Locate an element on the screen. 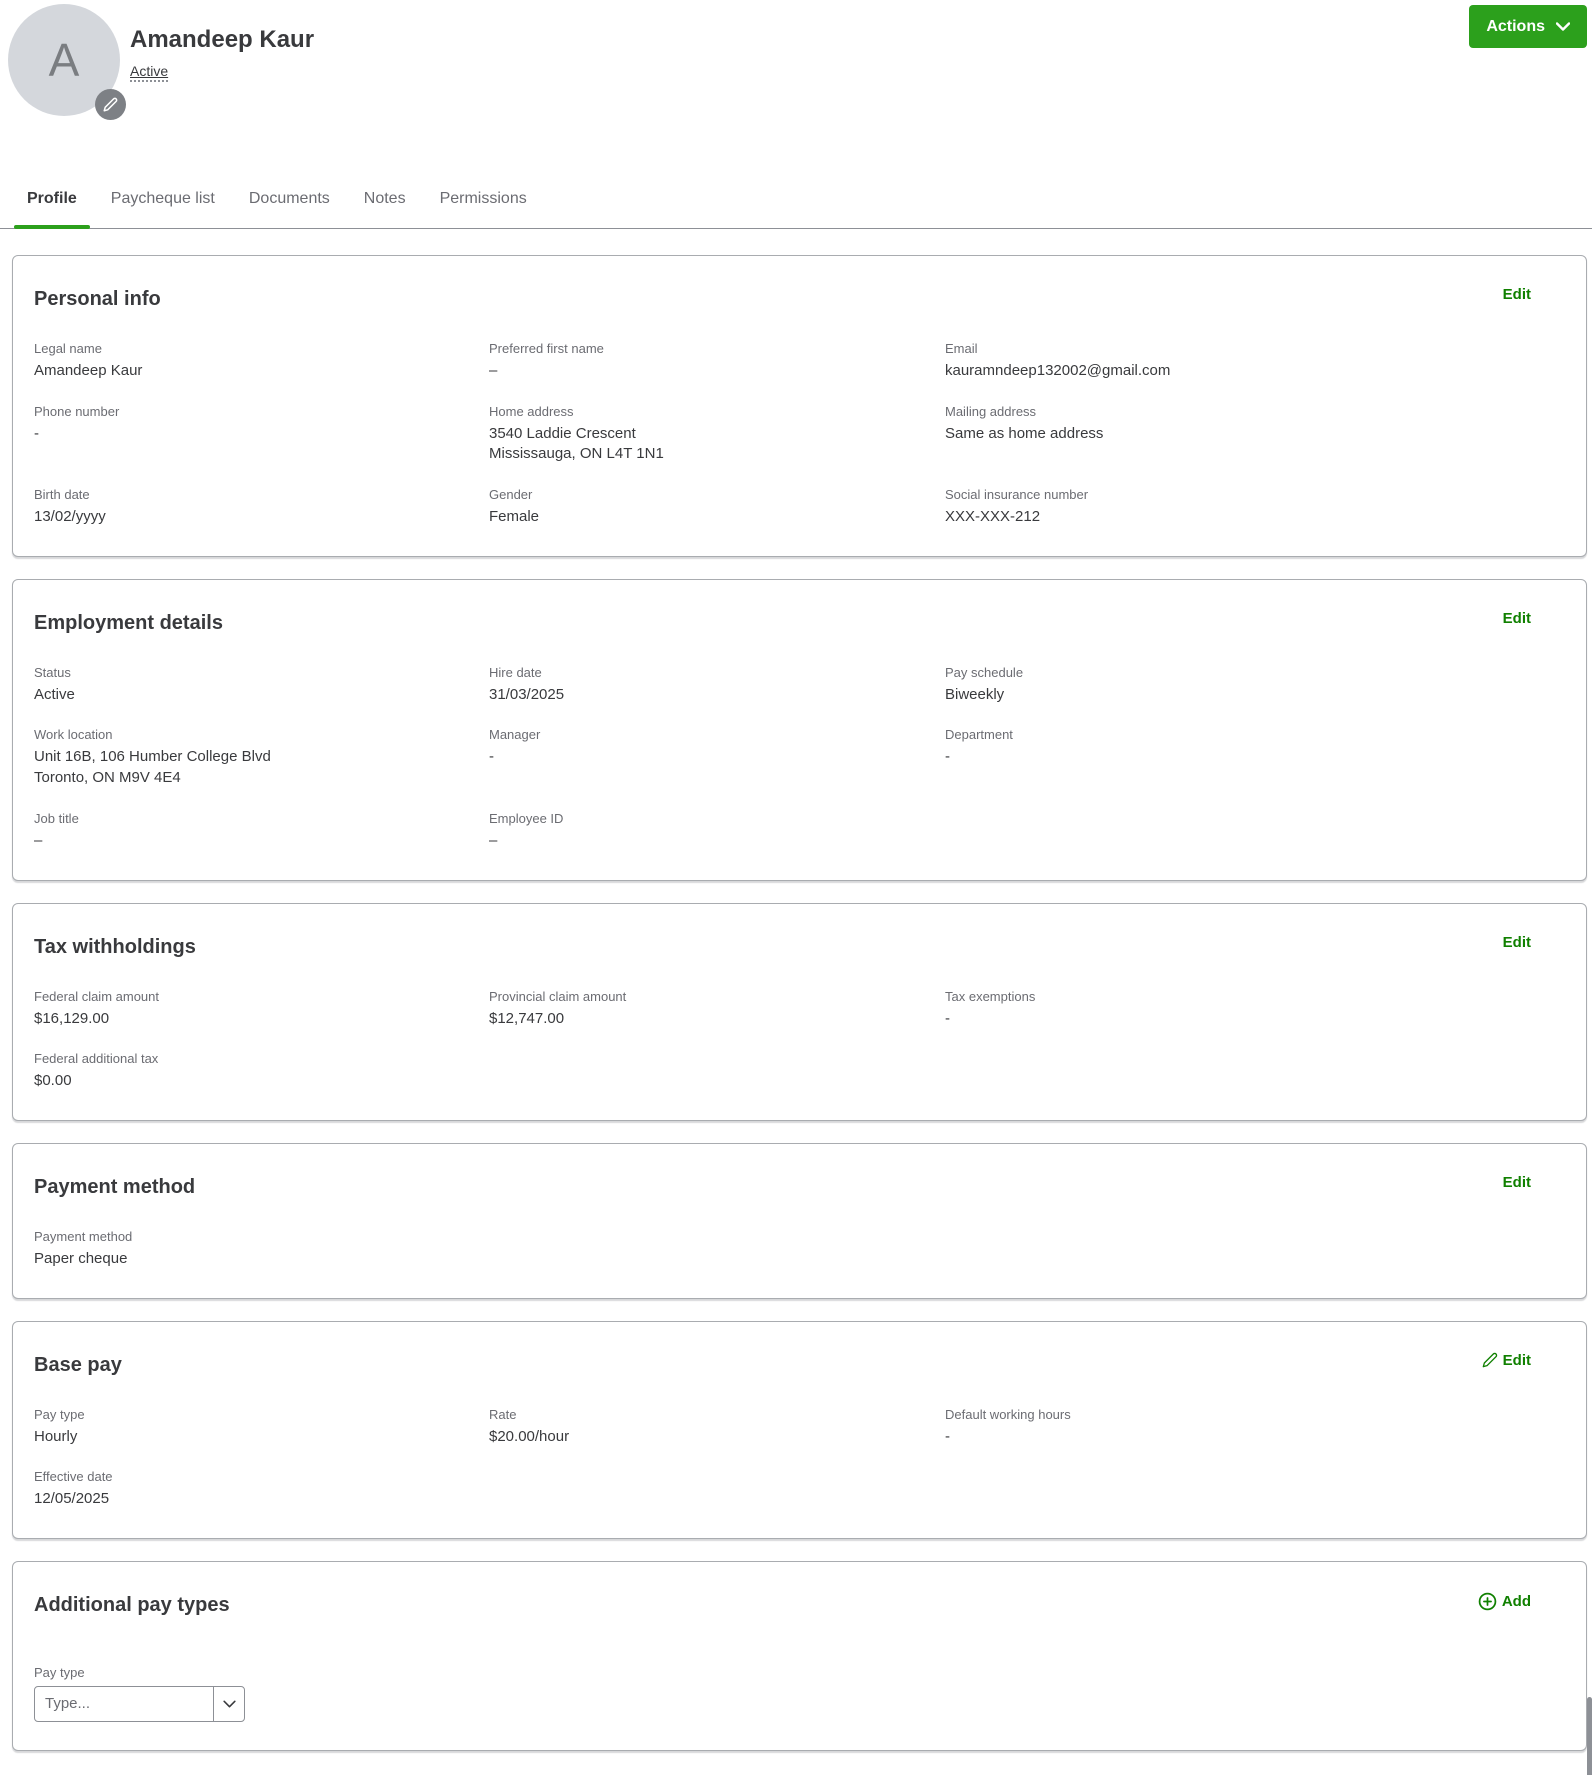 The image size is (1592, 1775). field-label: Mailing address is located at coordinates (991, 411).